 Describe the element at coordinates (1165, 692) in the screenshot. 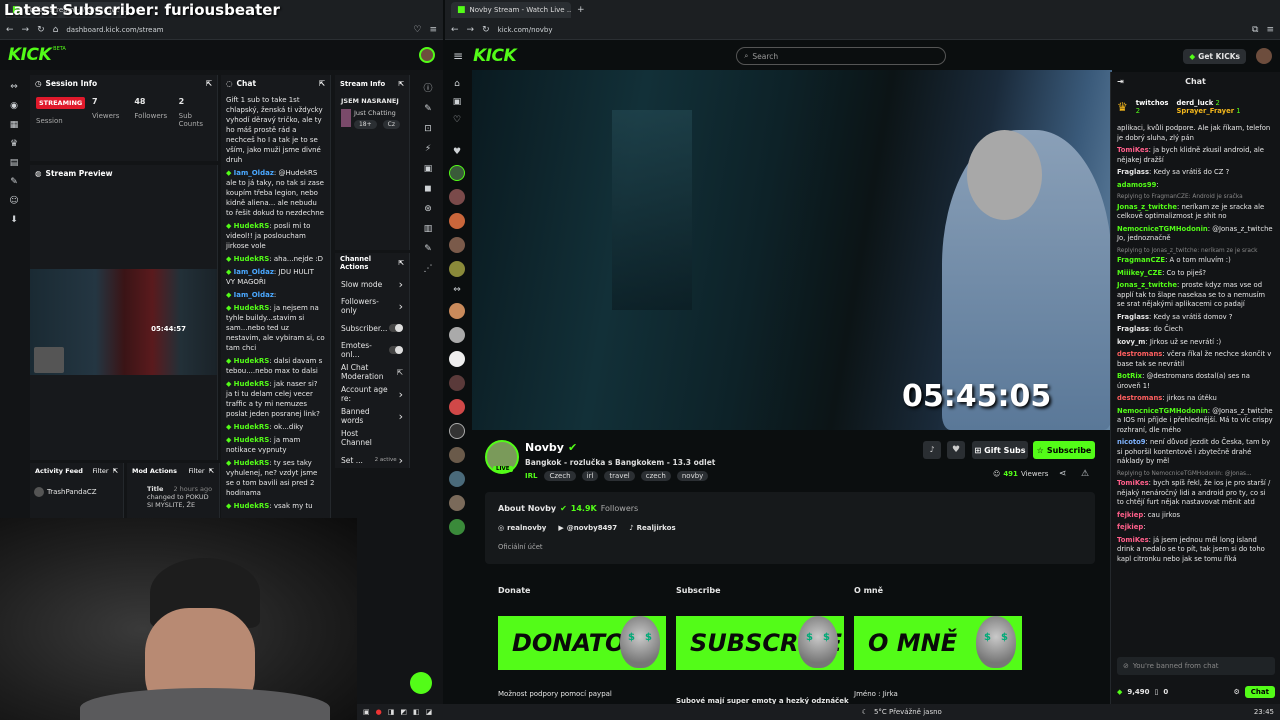

I see `kicks-value: 0` at that location.